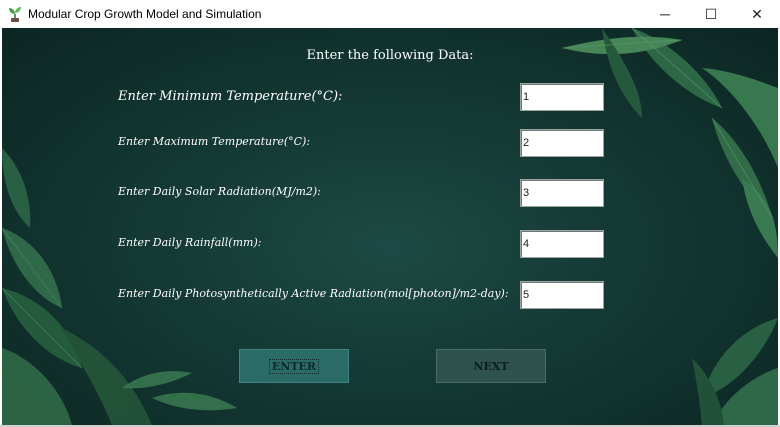  I want to click on par-input, so click(562, 295).